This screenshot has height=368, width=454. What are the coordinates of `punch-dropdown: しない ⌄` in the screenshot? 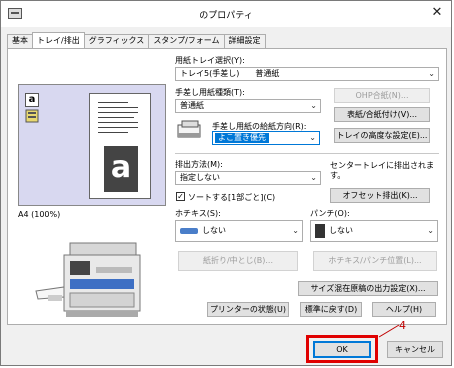 It's located at (374, 231).